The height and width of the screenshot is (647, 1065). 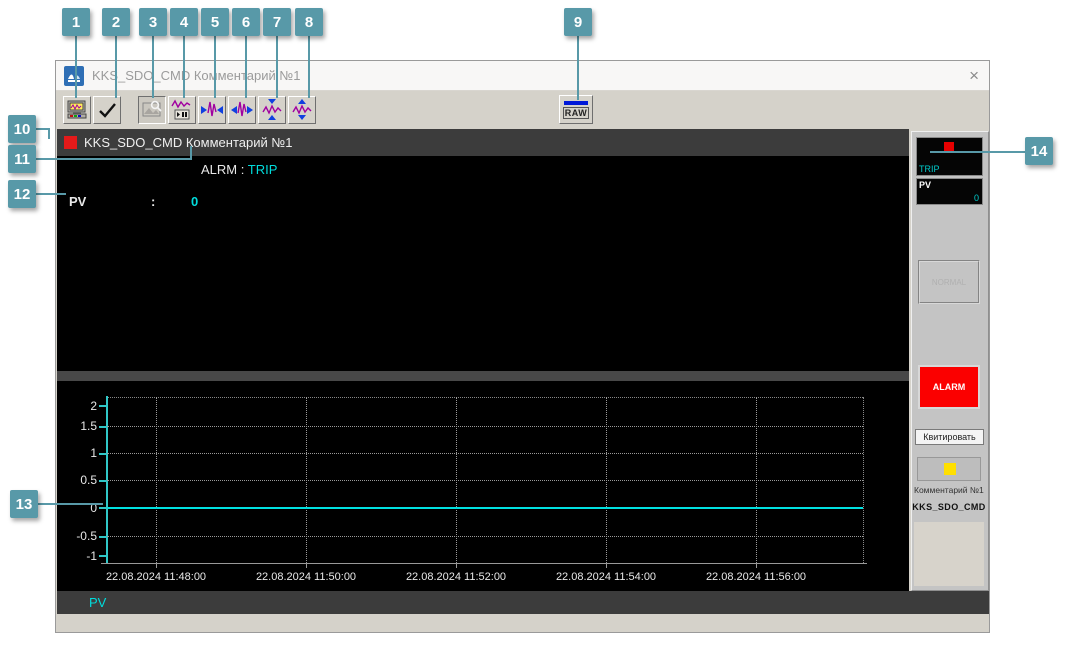 I want to click on comment-indicator-box, so click(x=949, y=469).